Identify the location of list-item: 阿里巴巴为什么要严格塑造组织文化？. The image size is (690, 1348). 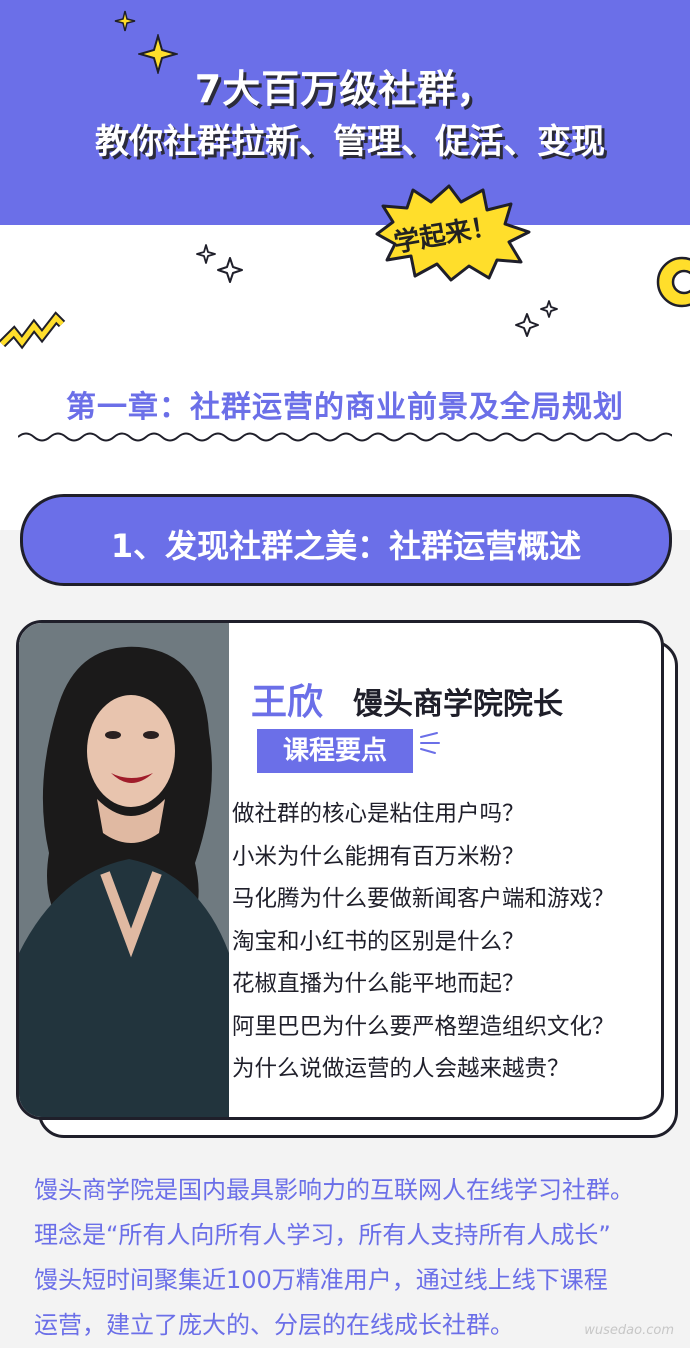
(423, 1026).